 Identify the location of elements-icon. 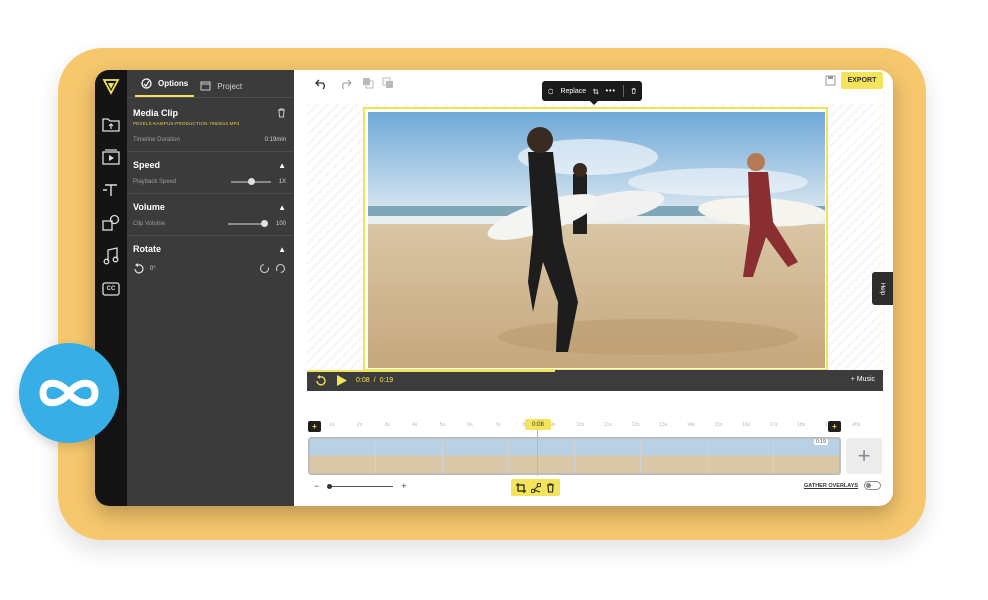
(111, 223).